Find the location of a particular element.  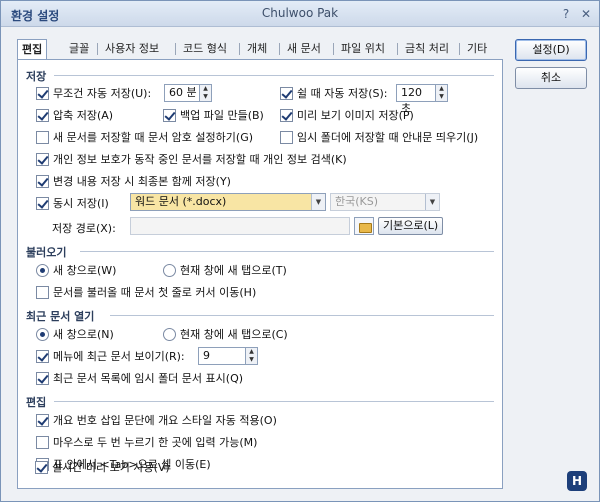

open-new-window-radio is located at coordinates (42, 270).